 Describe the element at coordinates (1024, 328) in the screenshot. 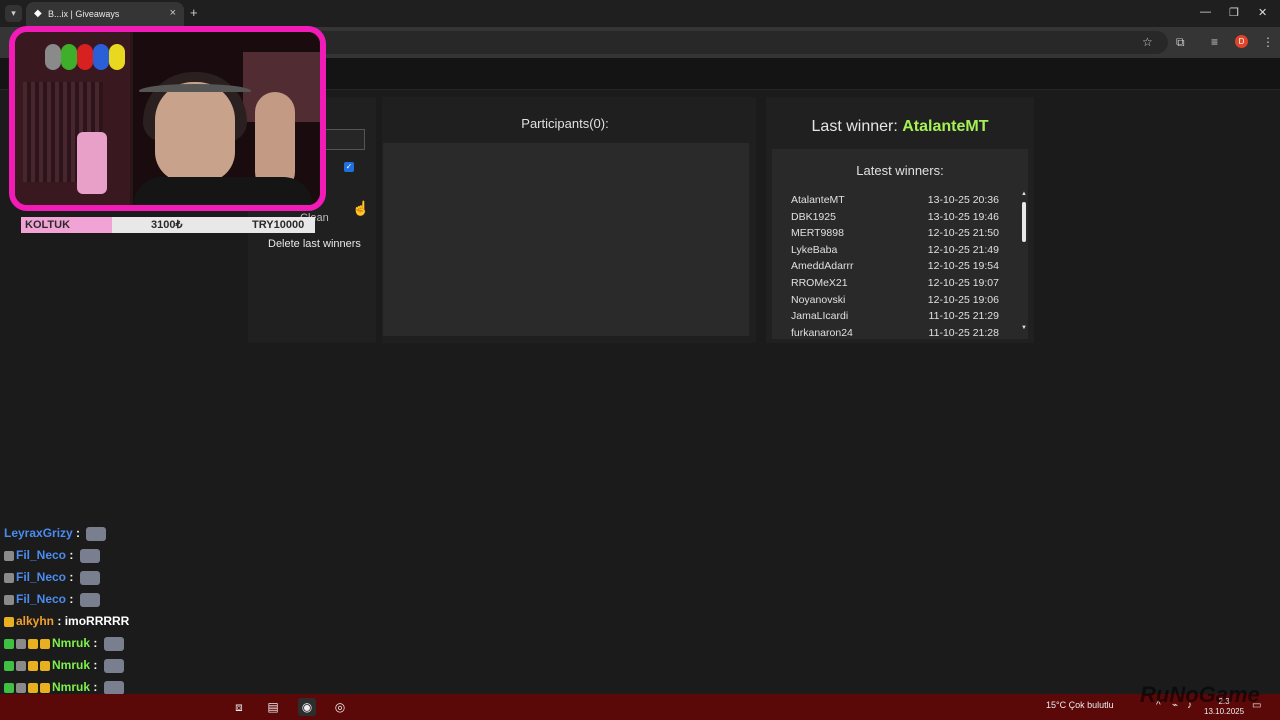

I see `scroll-down-arrow-icon: ▼` at that location.